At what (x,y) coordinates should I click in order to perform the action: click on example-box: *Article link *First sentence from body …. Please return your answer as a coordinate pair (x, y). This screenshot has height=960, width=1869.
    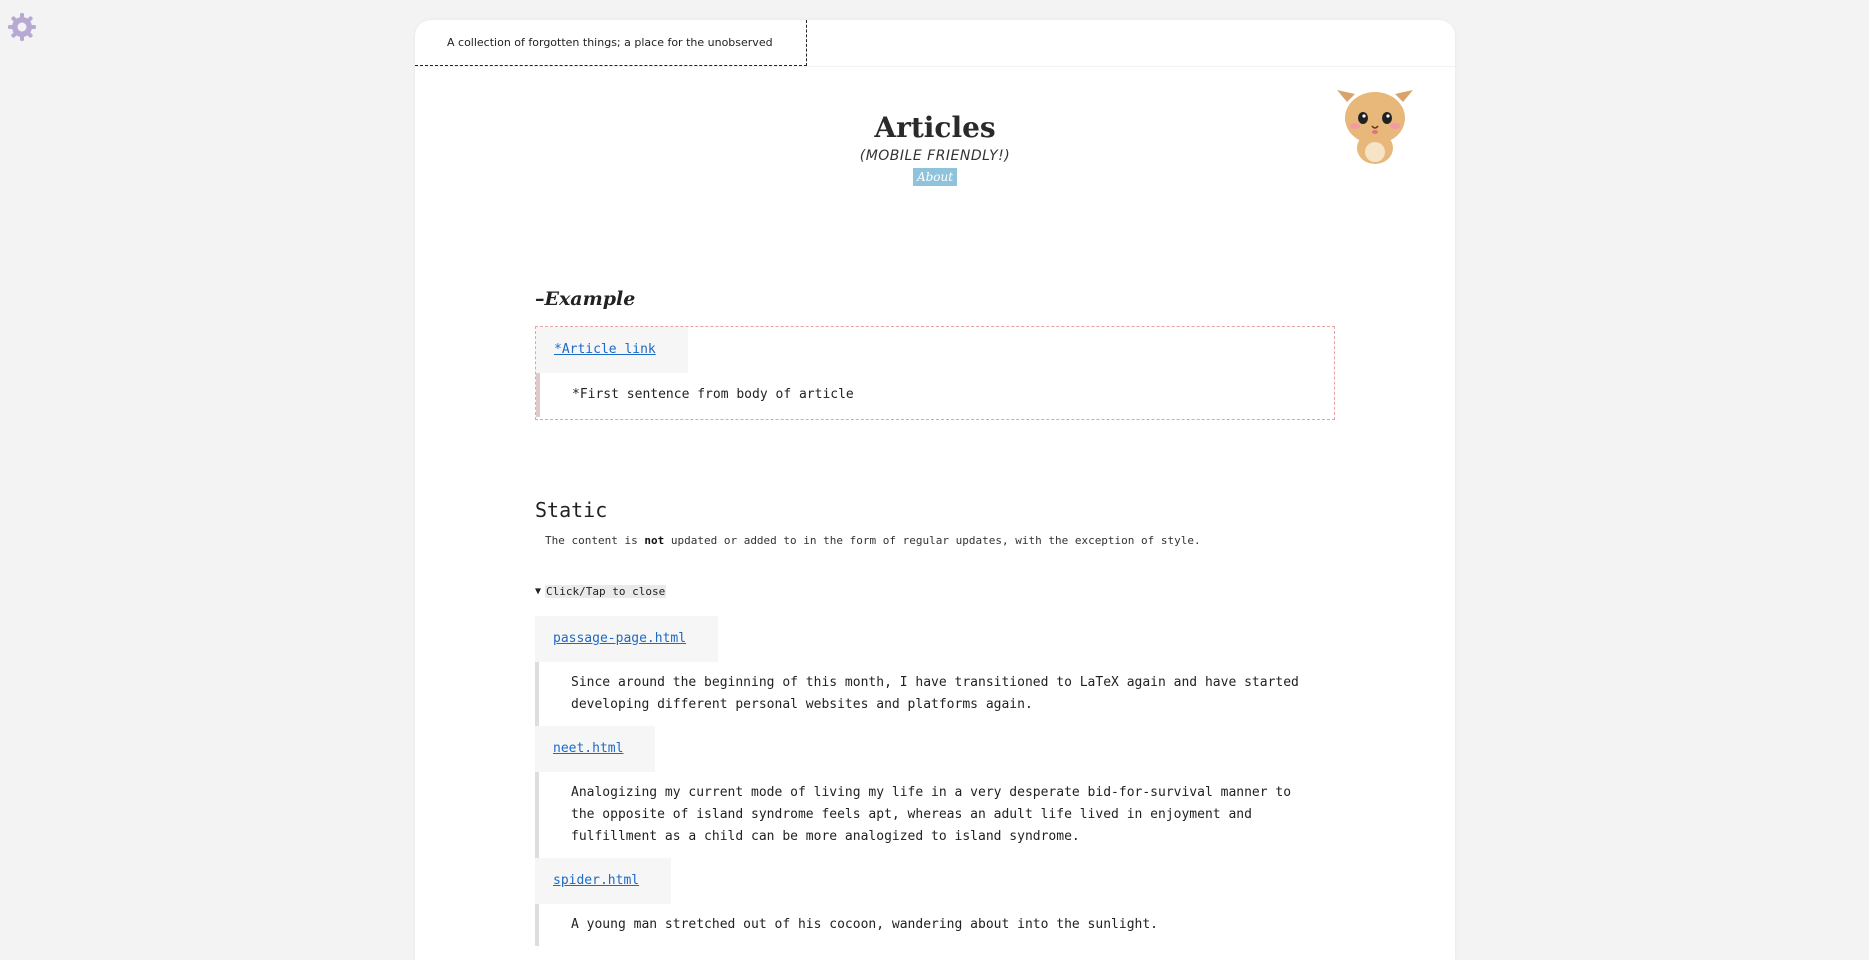
    Looking at the image, I should click on (935, 373).